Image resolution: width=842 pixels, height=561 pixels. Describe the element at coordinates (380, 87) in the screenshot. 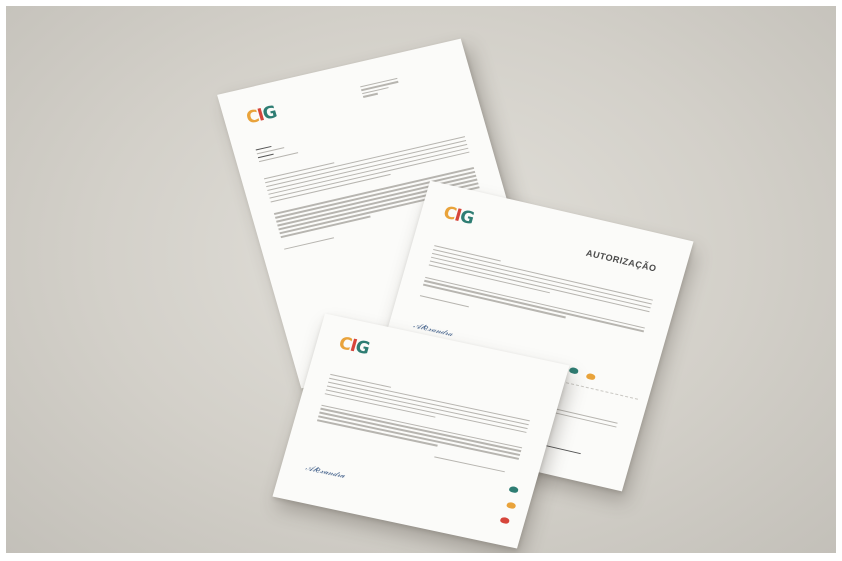

I see `address-block` at that location.